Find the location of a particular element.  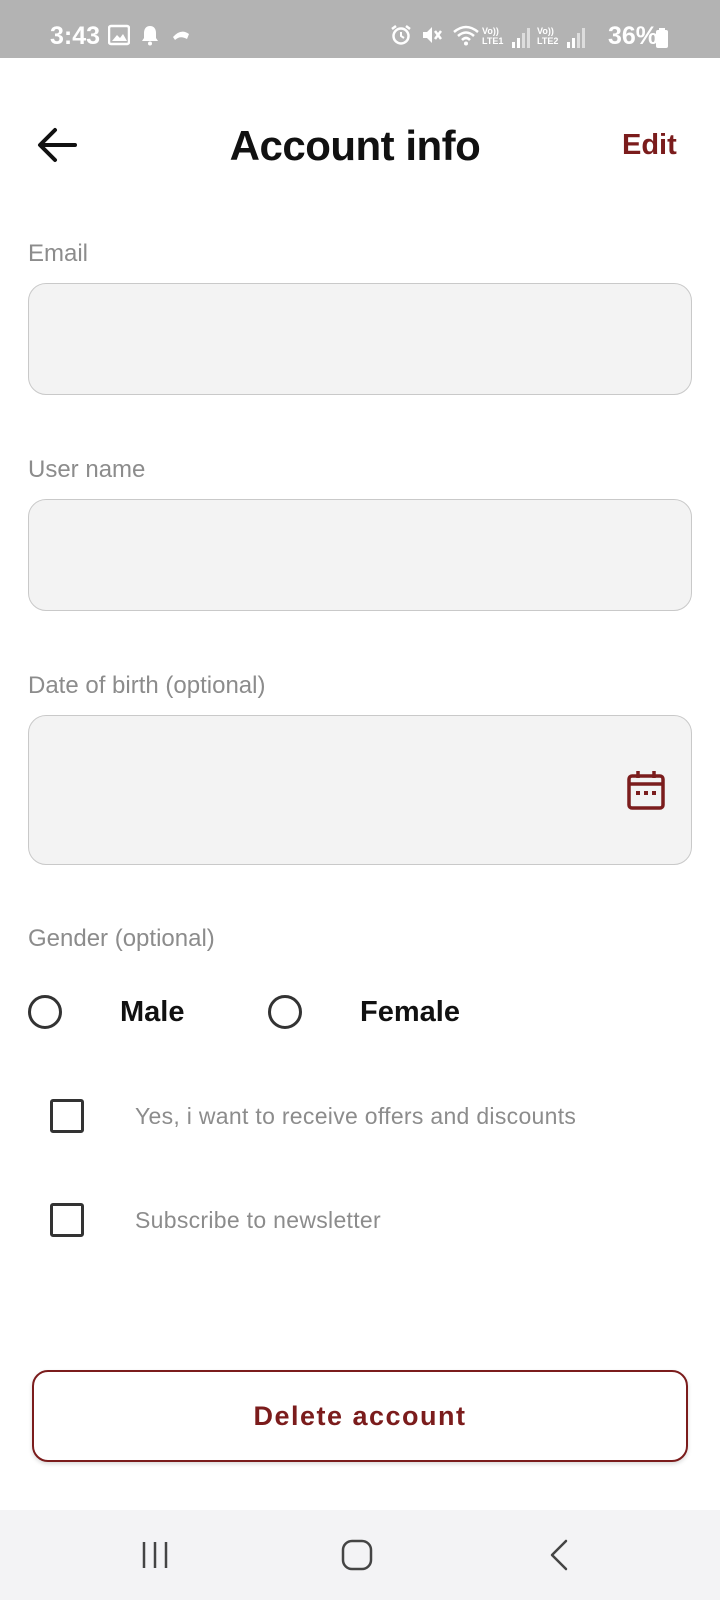

email-field is located at coordinates (360, 339).